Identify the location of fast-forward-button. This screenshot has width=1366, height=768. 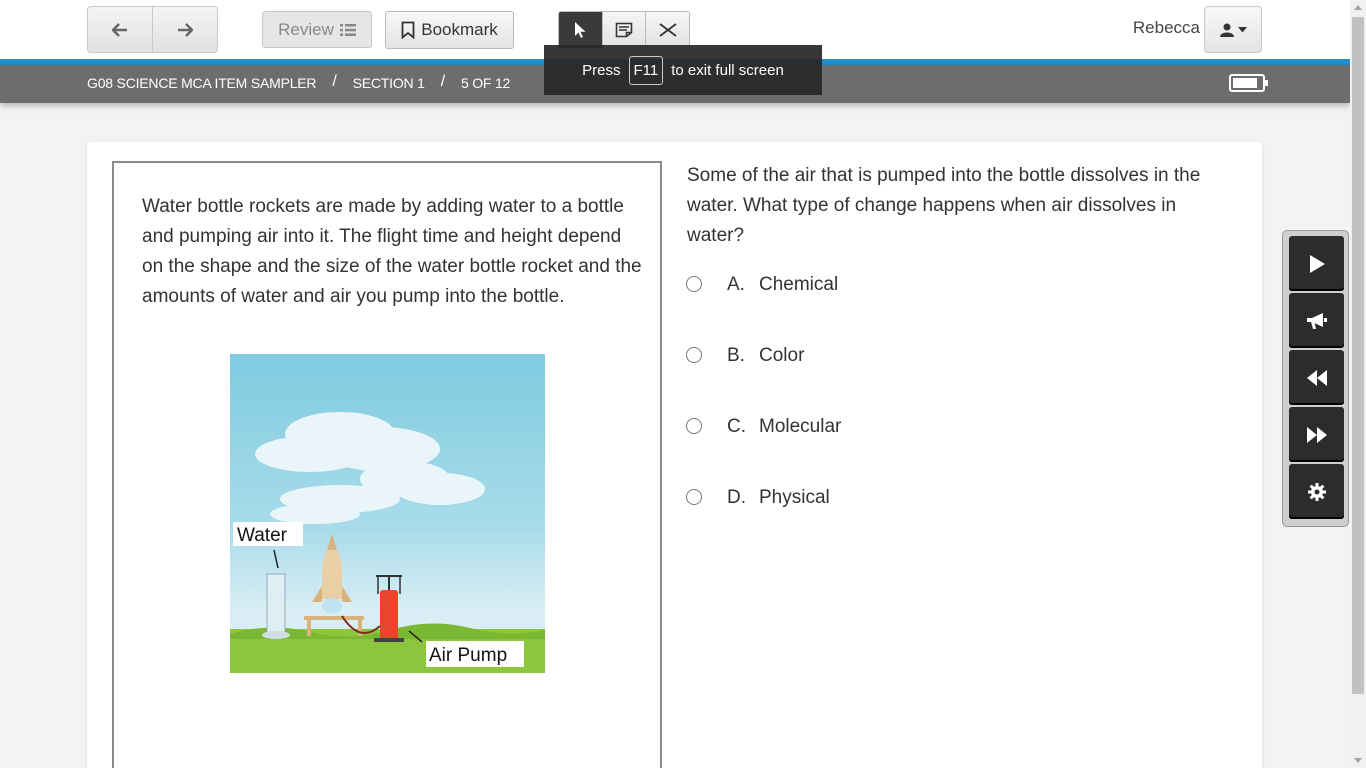
(1316, 434).